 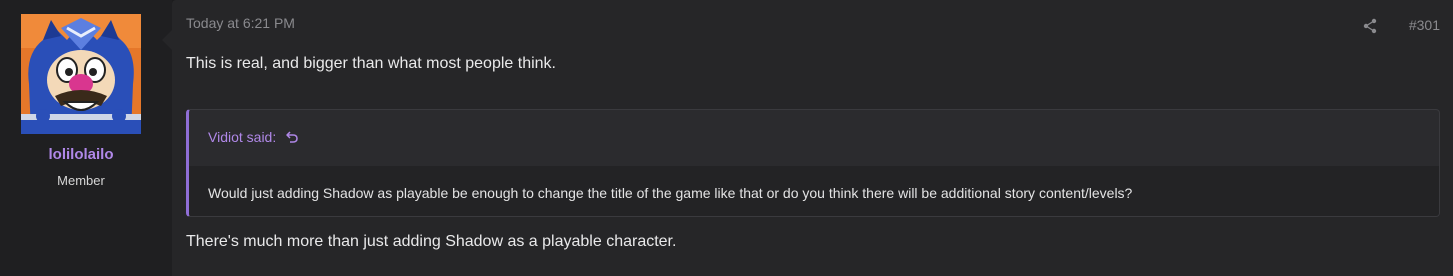 I want to click on user-cell: lolilolailo Member, so click(x=86, y=138).